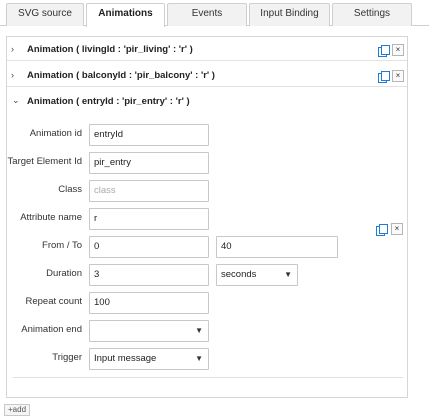  What do you see at coordinates (70, 189) in the screenshot?
I see `class-label: Class` at bounding box center [70, 189].